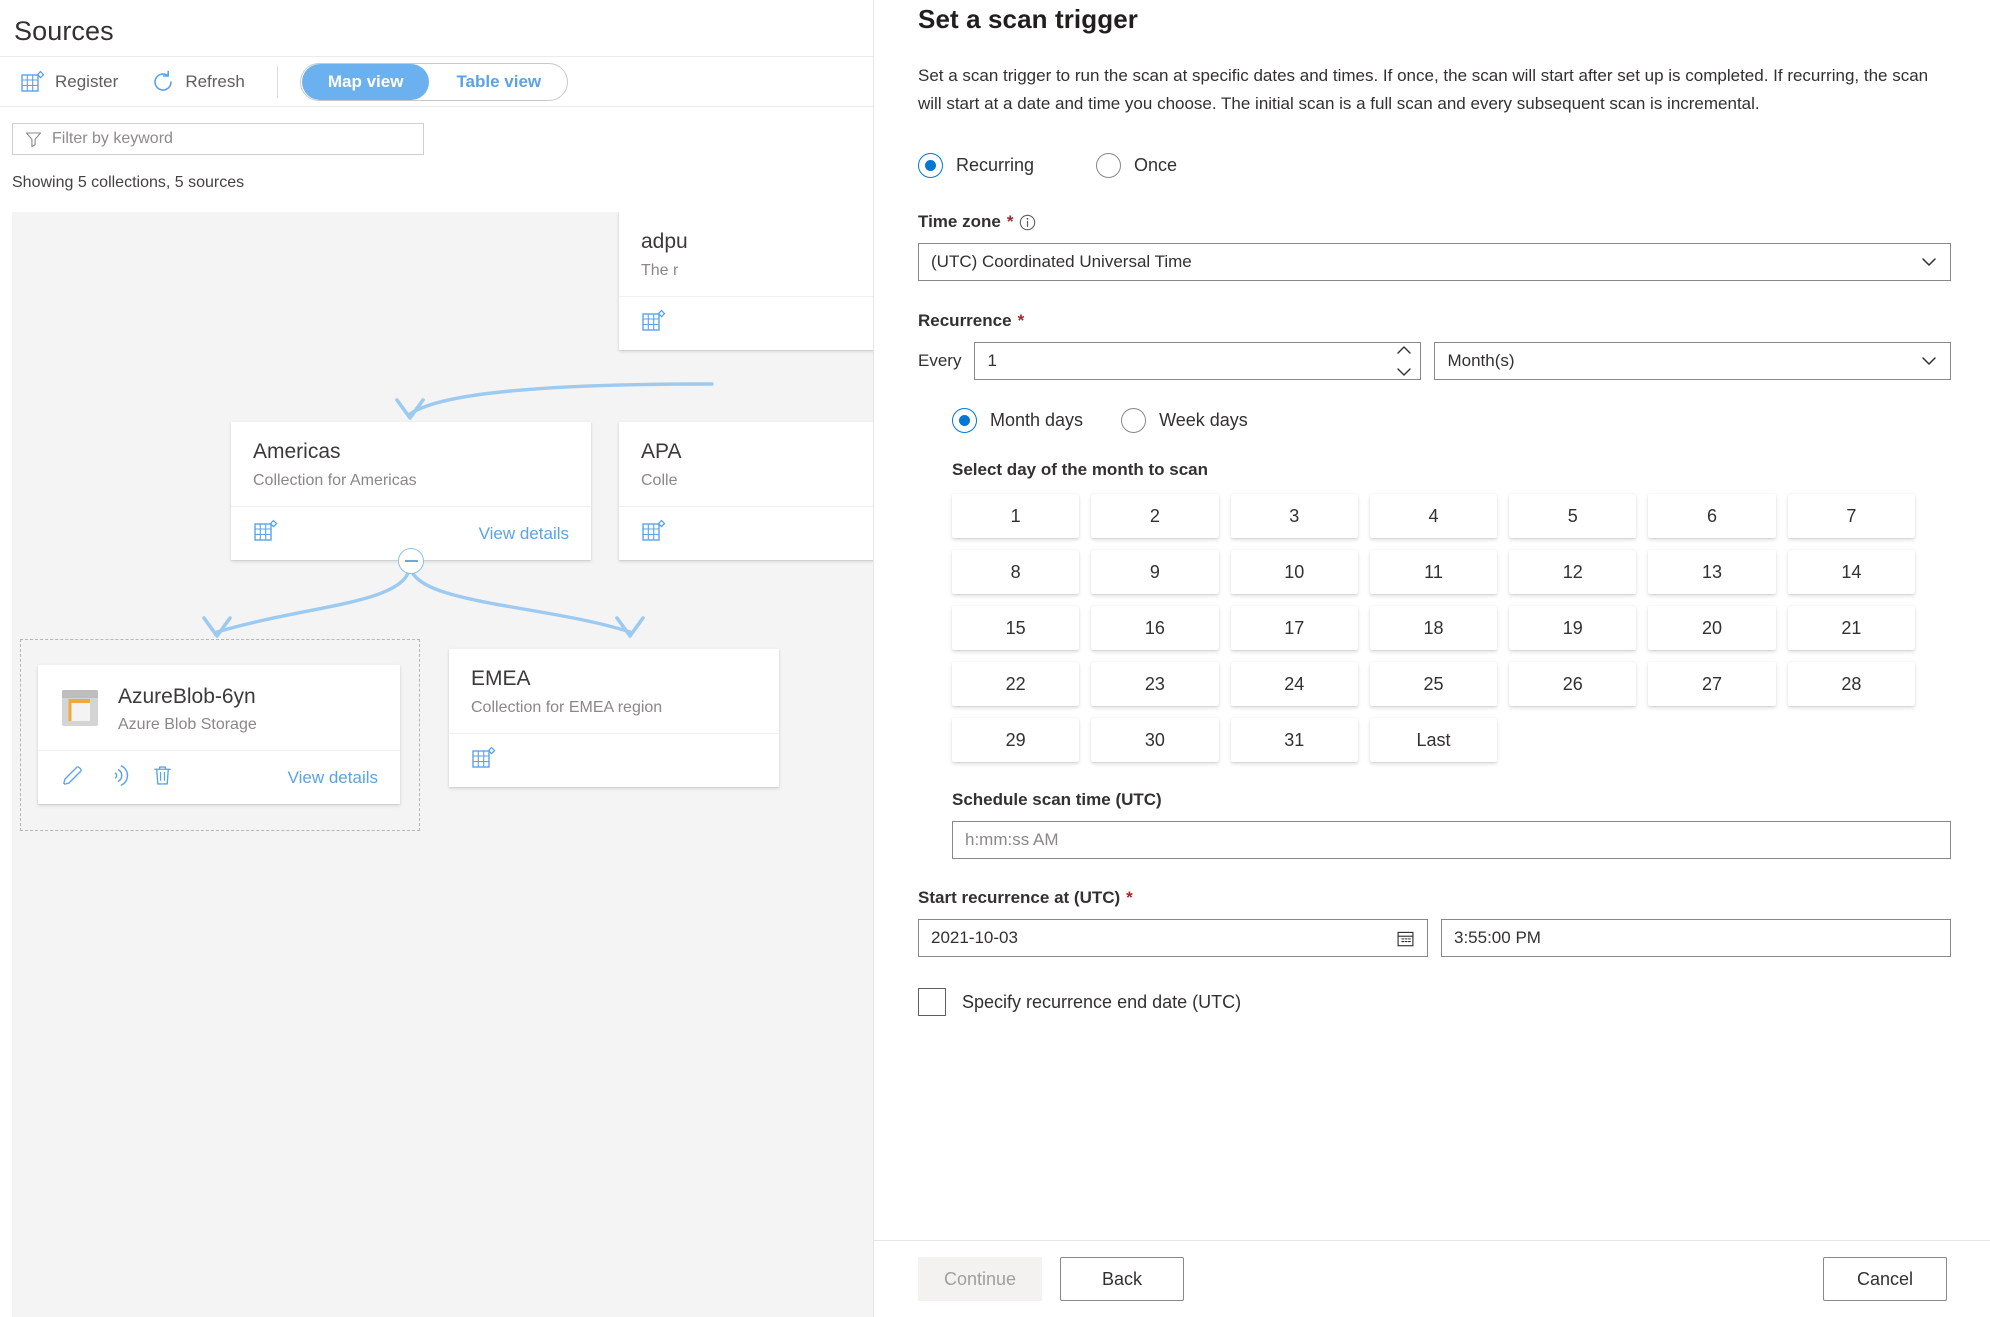 The image size is (1990, 1317). I want to click on collection-card-apac: APA Colle, so click(746, 491).